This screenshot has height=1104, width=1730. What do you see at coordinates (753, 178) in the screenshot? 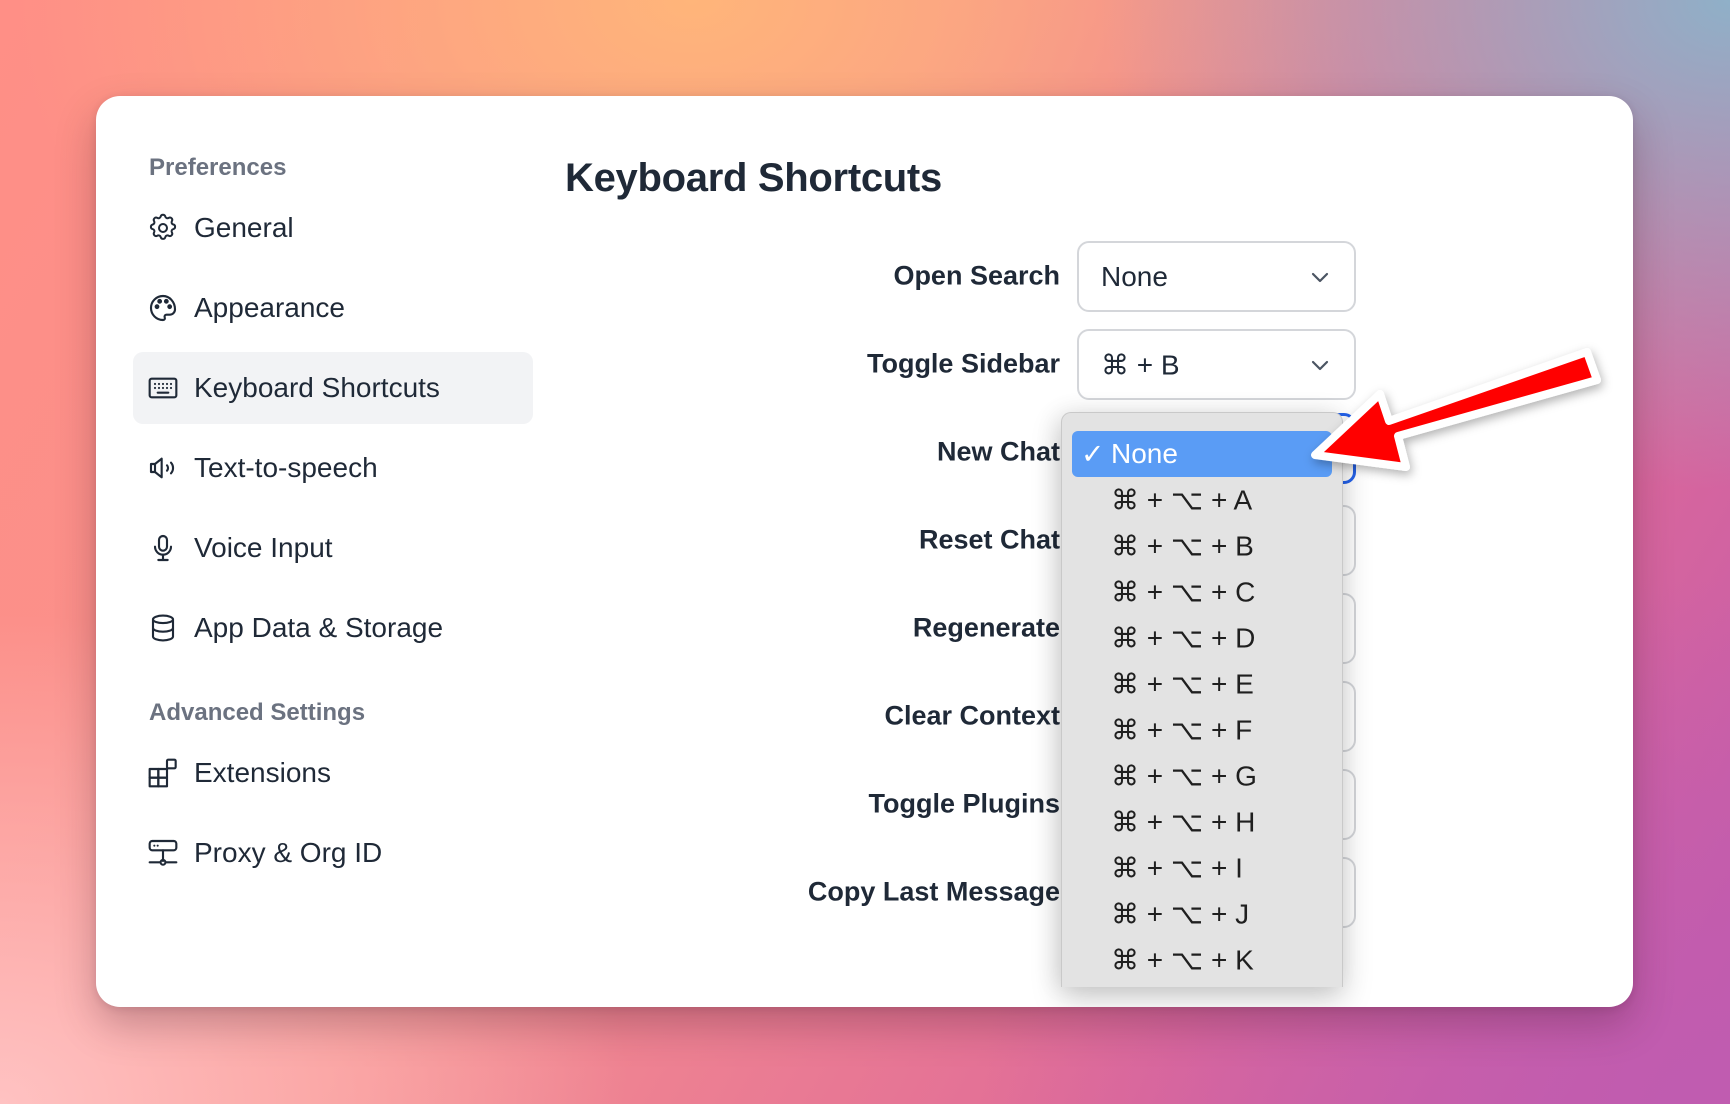
I see `page-title: Keyboard Shortcuts` at bounding box center [753, 178].